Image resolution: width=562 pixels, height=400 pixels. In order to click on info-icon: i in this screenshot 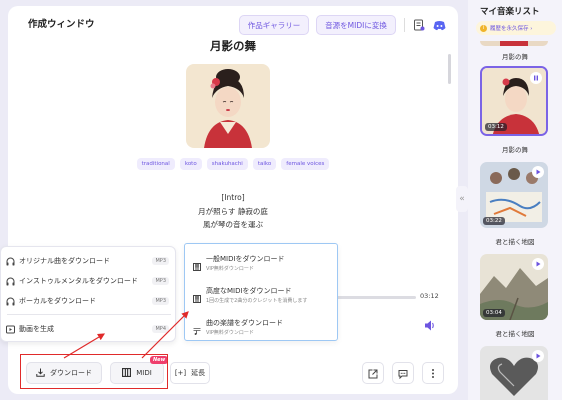, I will do `click(483, 28)`.